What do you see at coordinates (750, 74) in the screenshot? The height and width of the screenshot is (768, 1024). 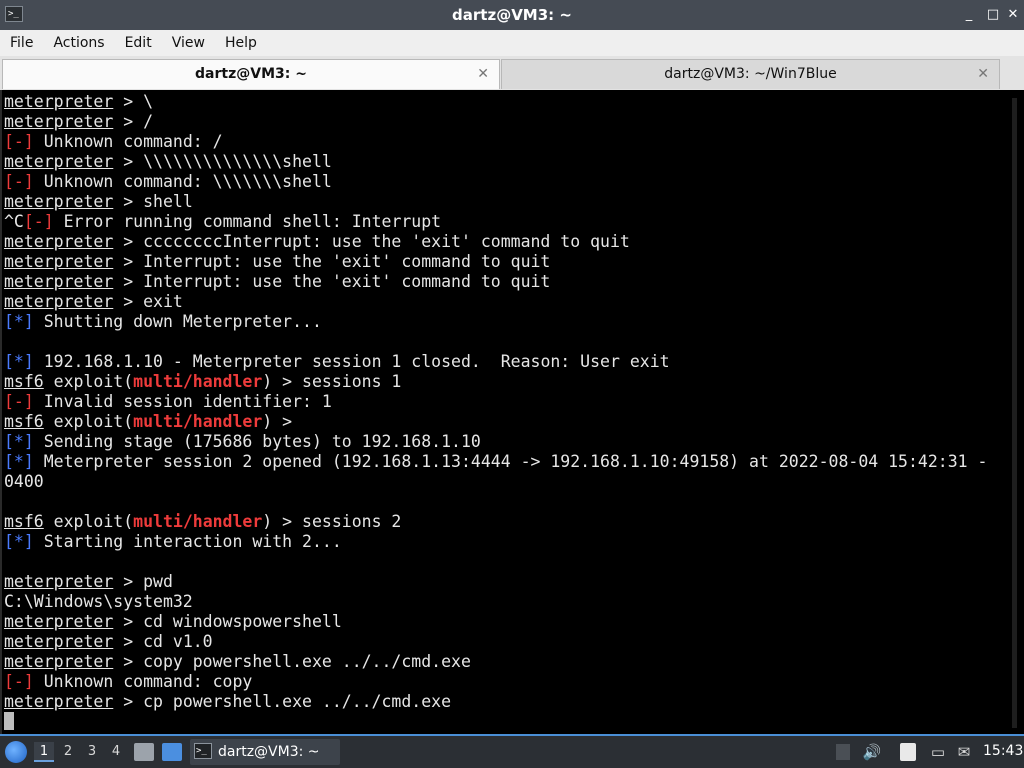 I see `tab-win7blue: dartz@VM3: ~/Win7Blue ✕` at bounding box center [750, 74].